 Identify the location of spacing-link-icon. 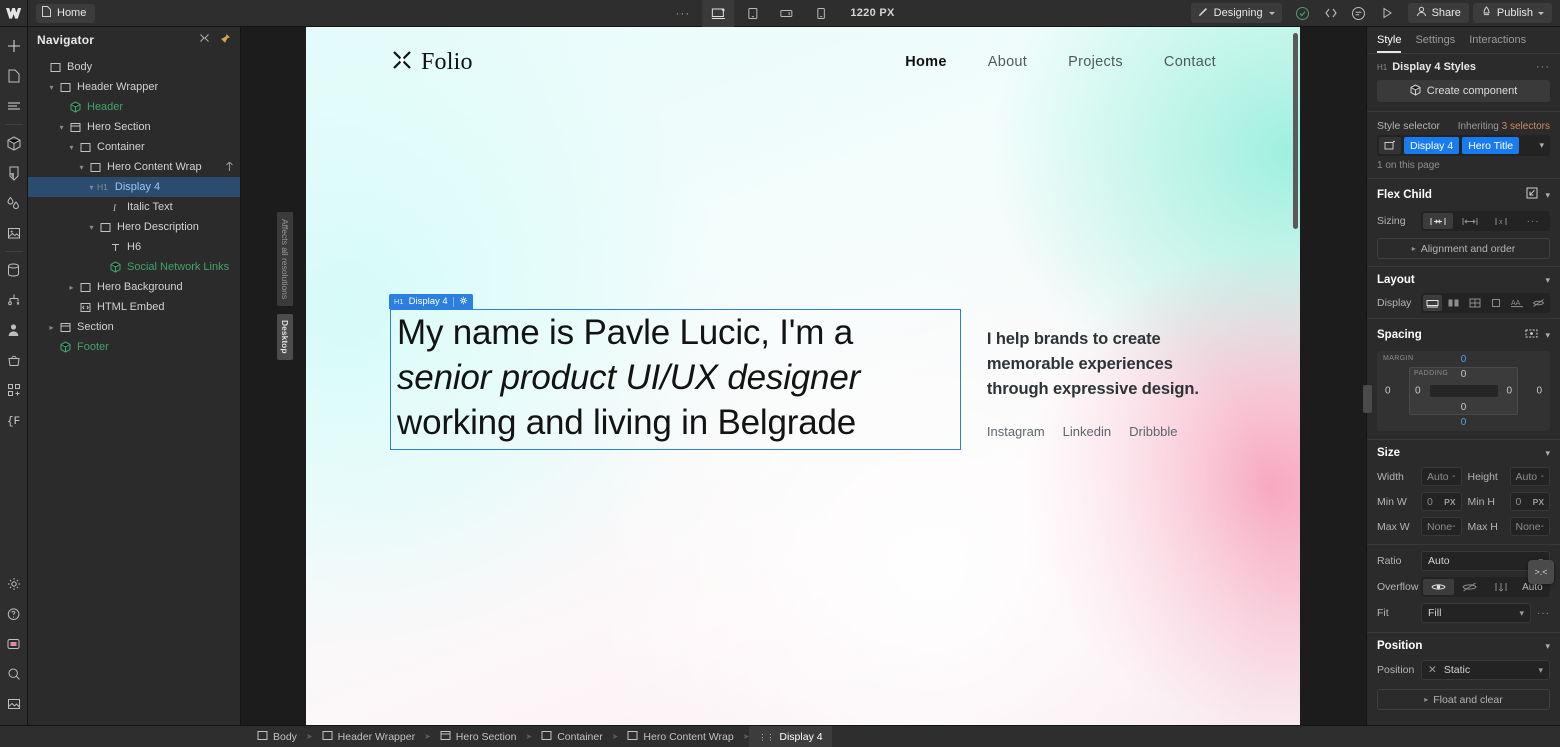
(1531, 335).